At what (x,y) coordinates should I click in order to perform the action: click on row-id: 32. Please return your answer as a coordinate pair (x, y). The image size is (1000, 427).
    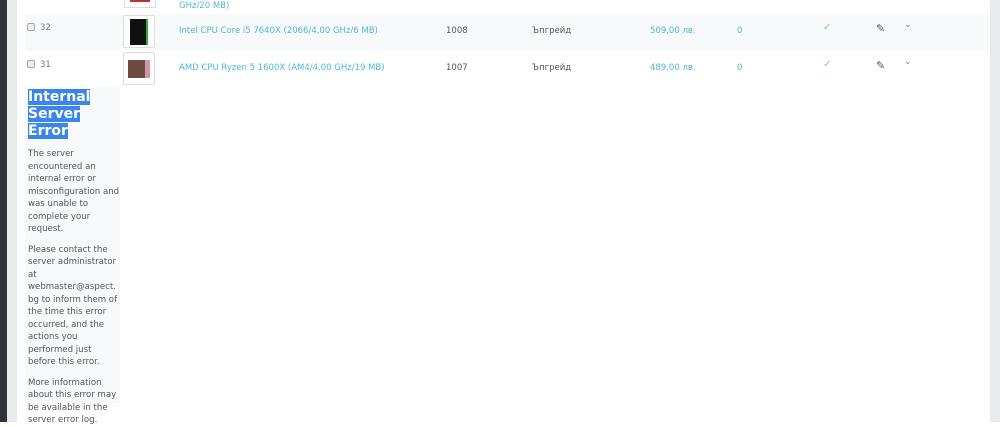
    Looking at the image, I should click on (45, 28).